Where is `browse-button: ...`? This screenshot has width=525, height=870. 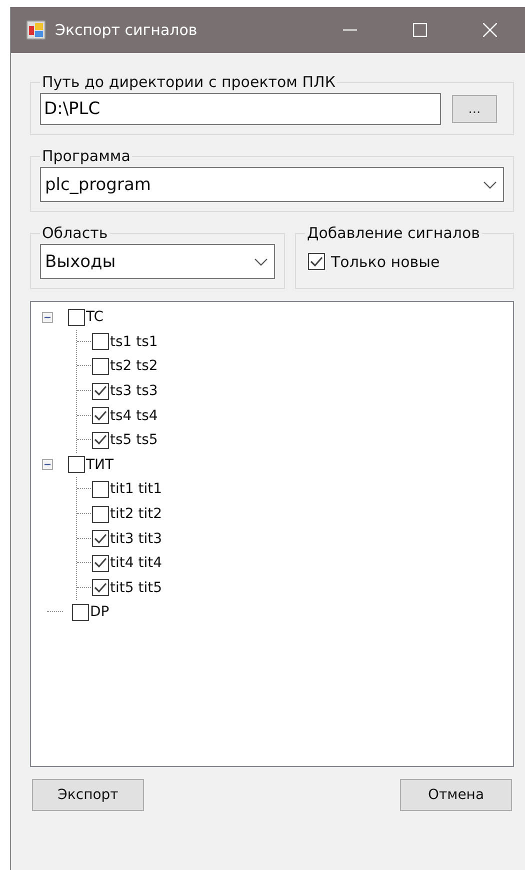 browse-button: ... is located at coordinates (474, 109).